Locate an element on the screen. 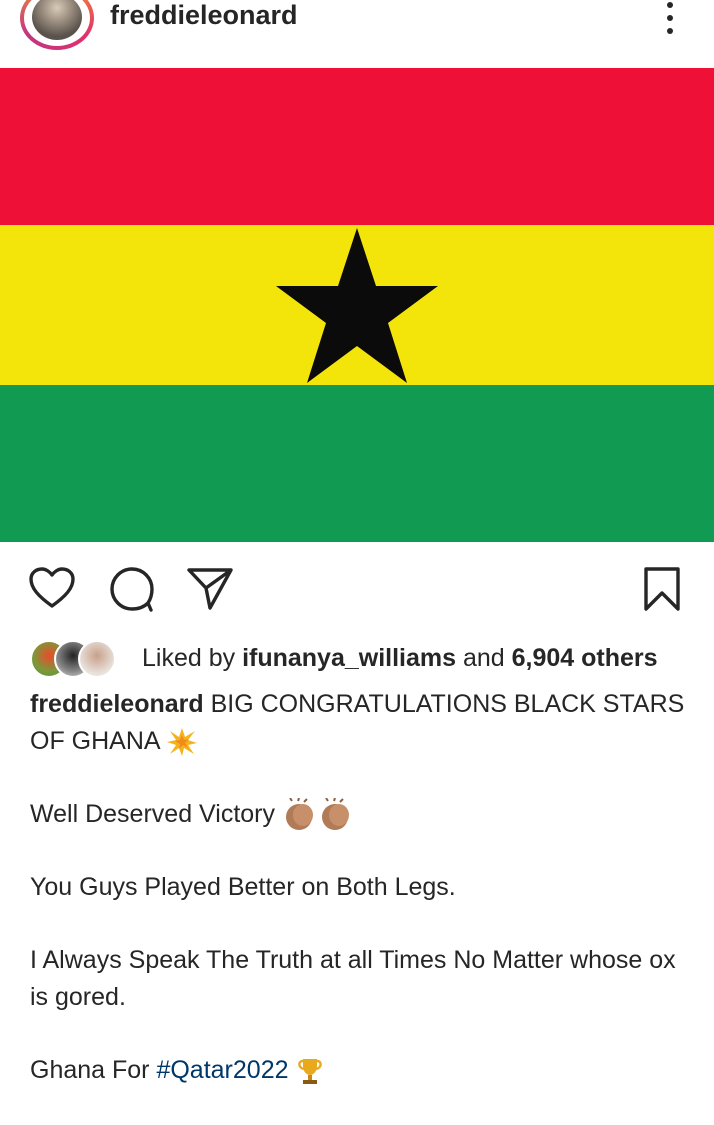 This screenshot has width=714, height=1125. liked-by-user: ifunanya_williams is located at coordinates (349, 658).